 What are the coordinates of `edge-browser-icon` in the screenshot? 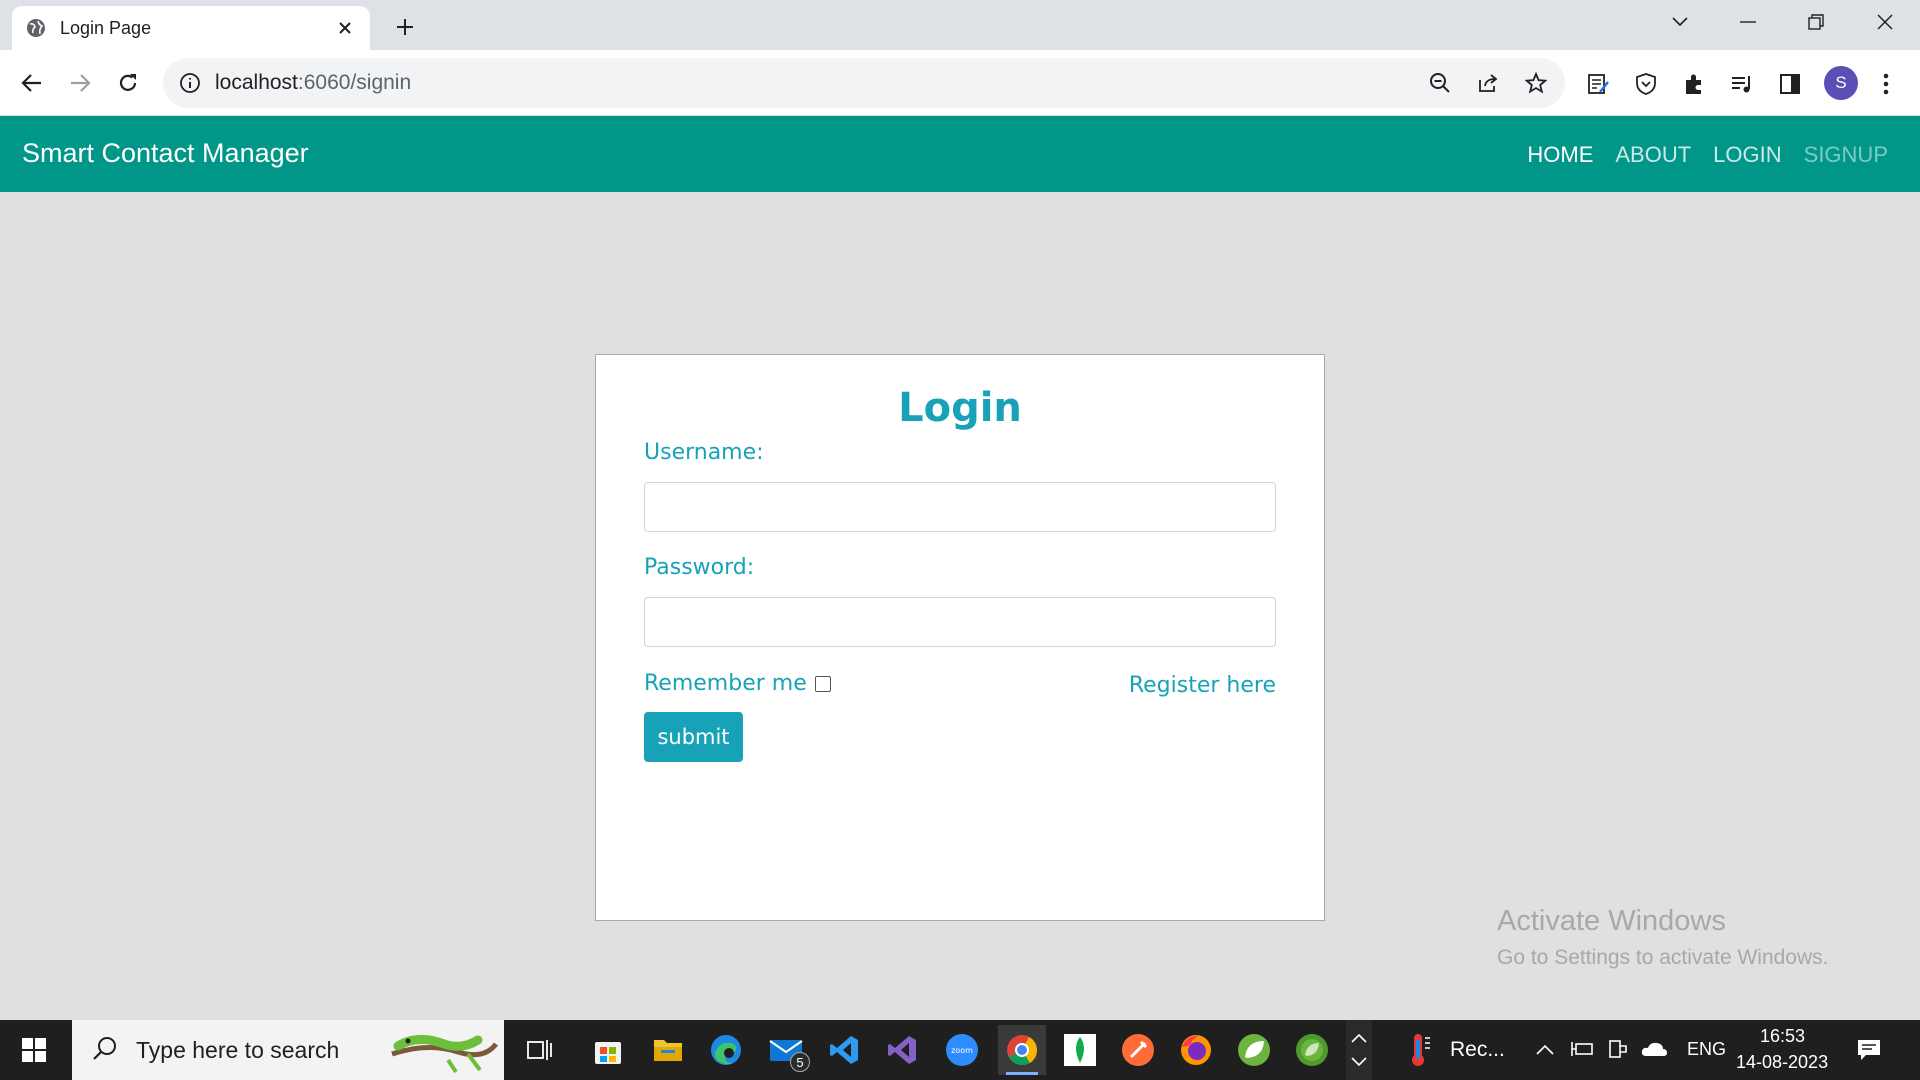 It's located at (726, 1050).